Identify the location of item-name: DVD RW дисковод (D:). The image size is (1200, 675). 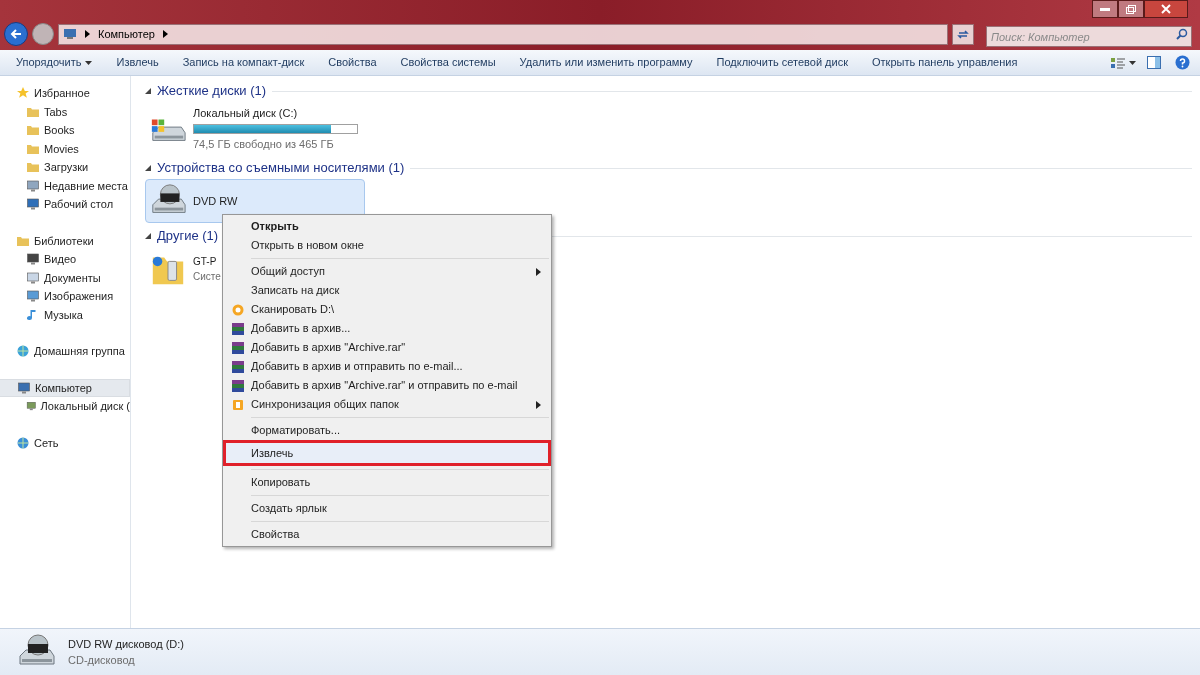
(126, 644).